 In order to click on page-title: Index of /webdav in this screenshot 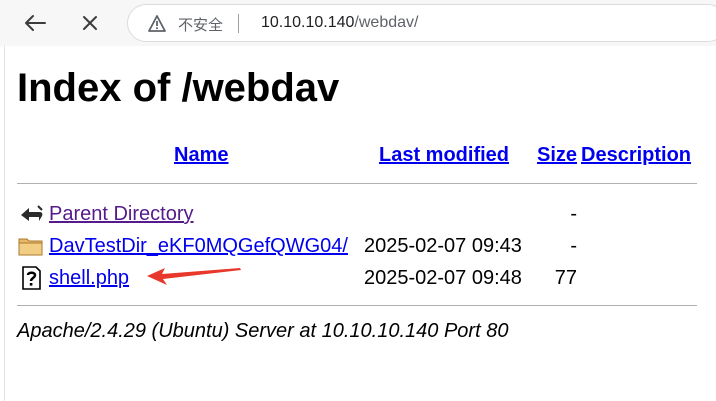, I will do `click(178, 88)`.